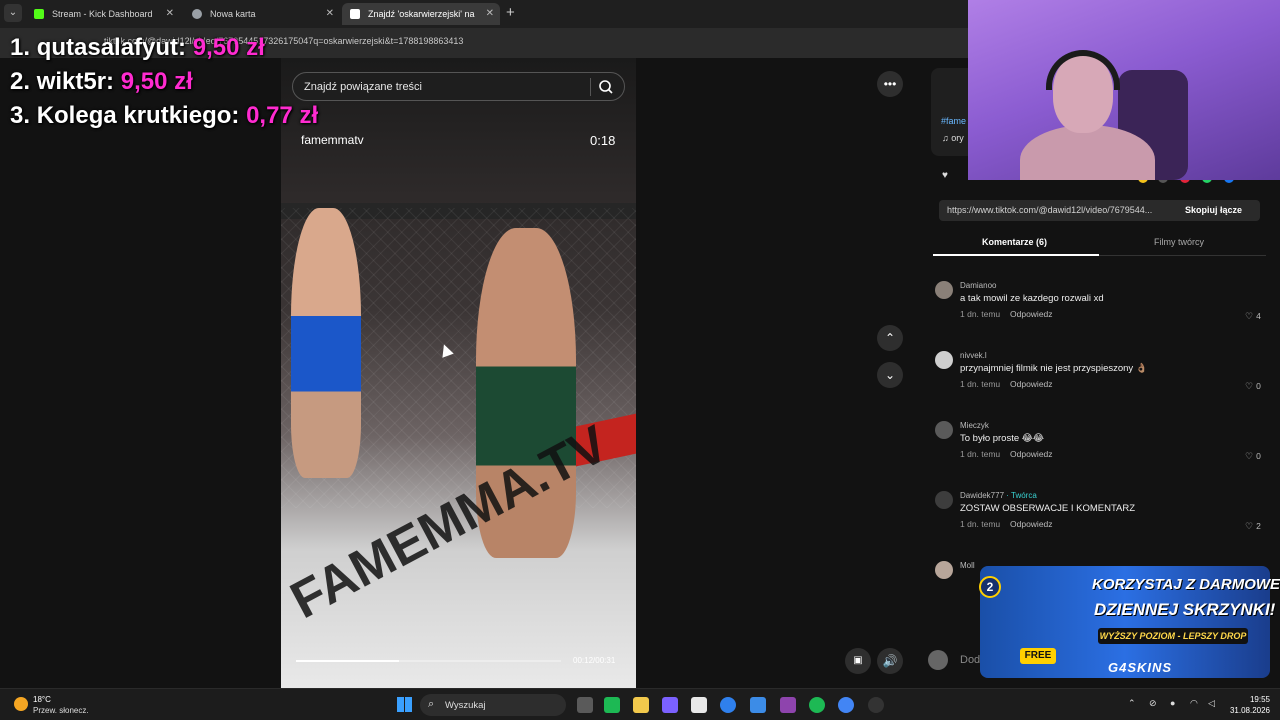  What do you see at coordinates (404, 704) in the screenshot?
I see `windows-start-icon` at bounding box center [404, 704].